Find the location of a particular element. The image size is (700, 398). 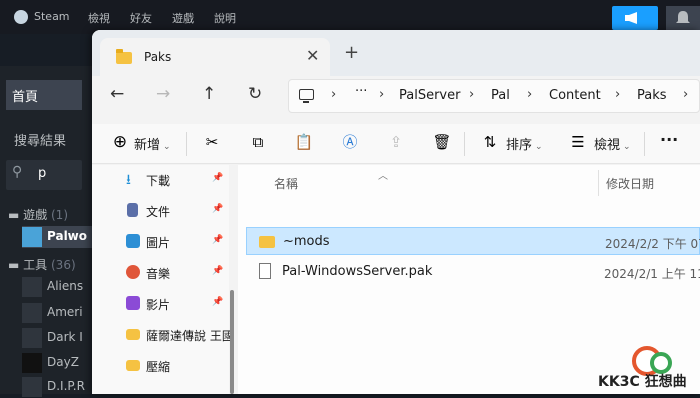

game-name: Palwo is located at coordinates (67, 236).